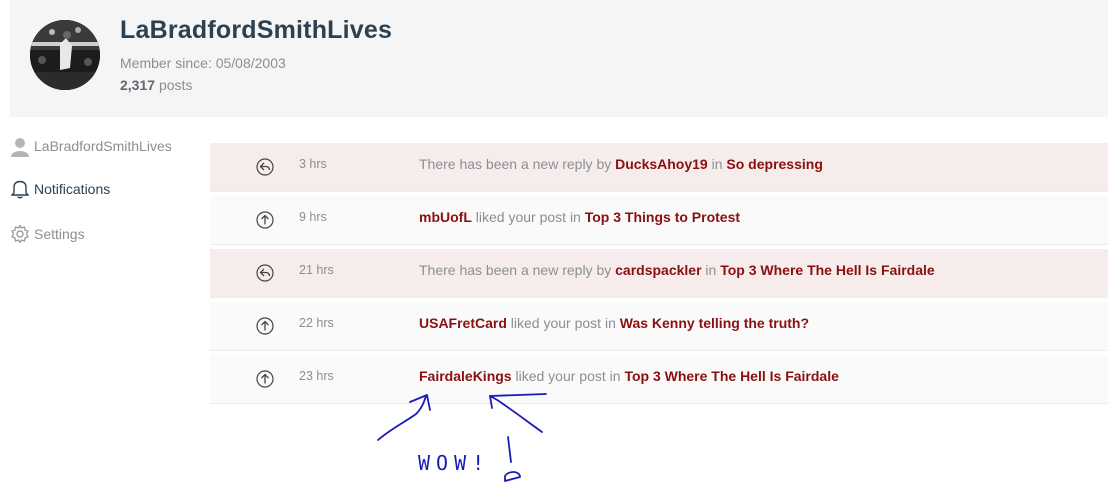  I want to click on notification-actor-link: cardspackler, so click(658, 270).